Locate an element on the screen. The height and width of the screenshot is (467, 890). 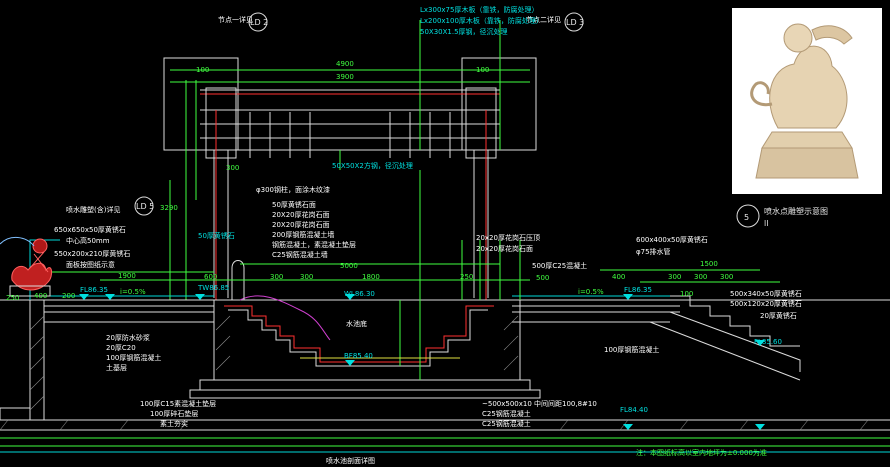
level-bf: BF85.40 is located at coordinates (358, 356).